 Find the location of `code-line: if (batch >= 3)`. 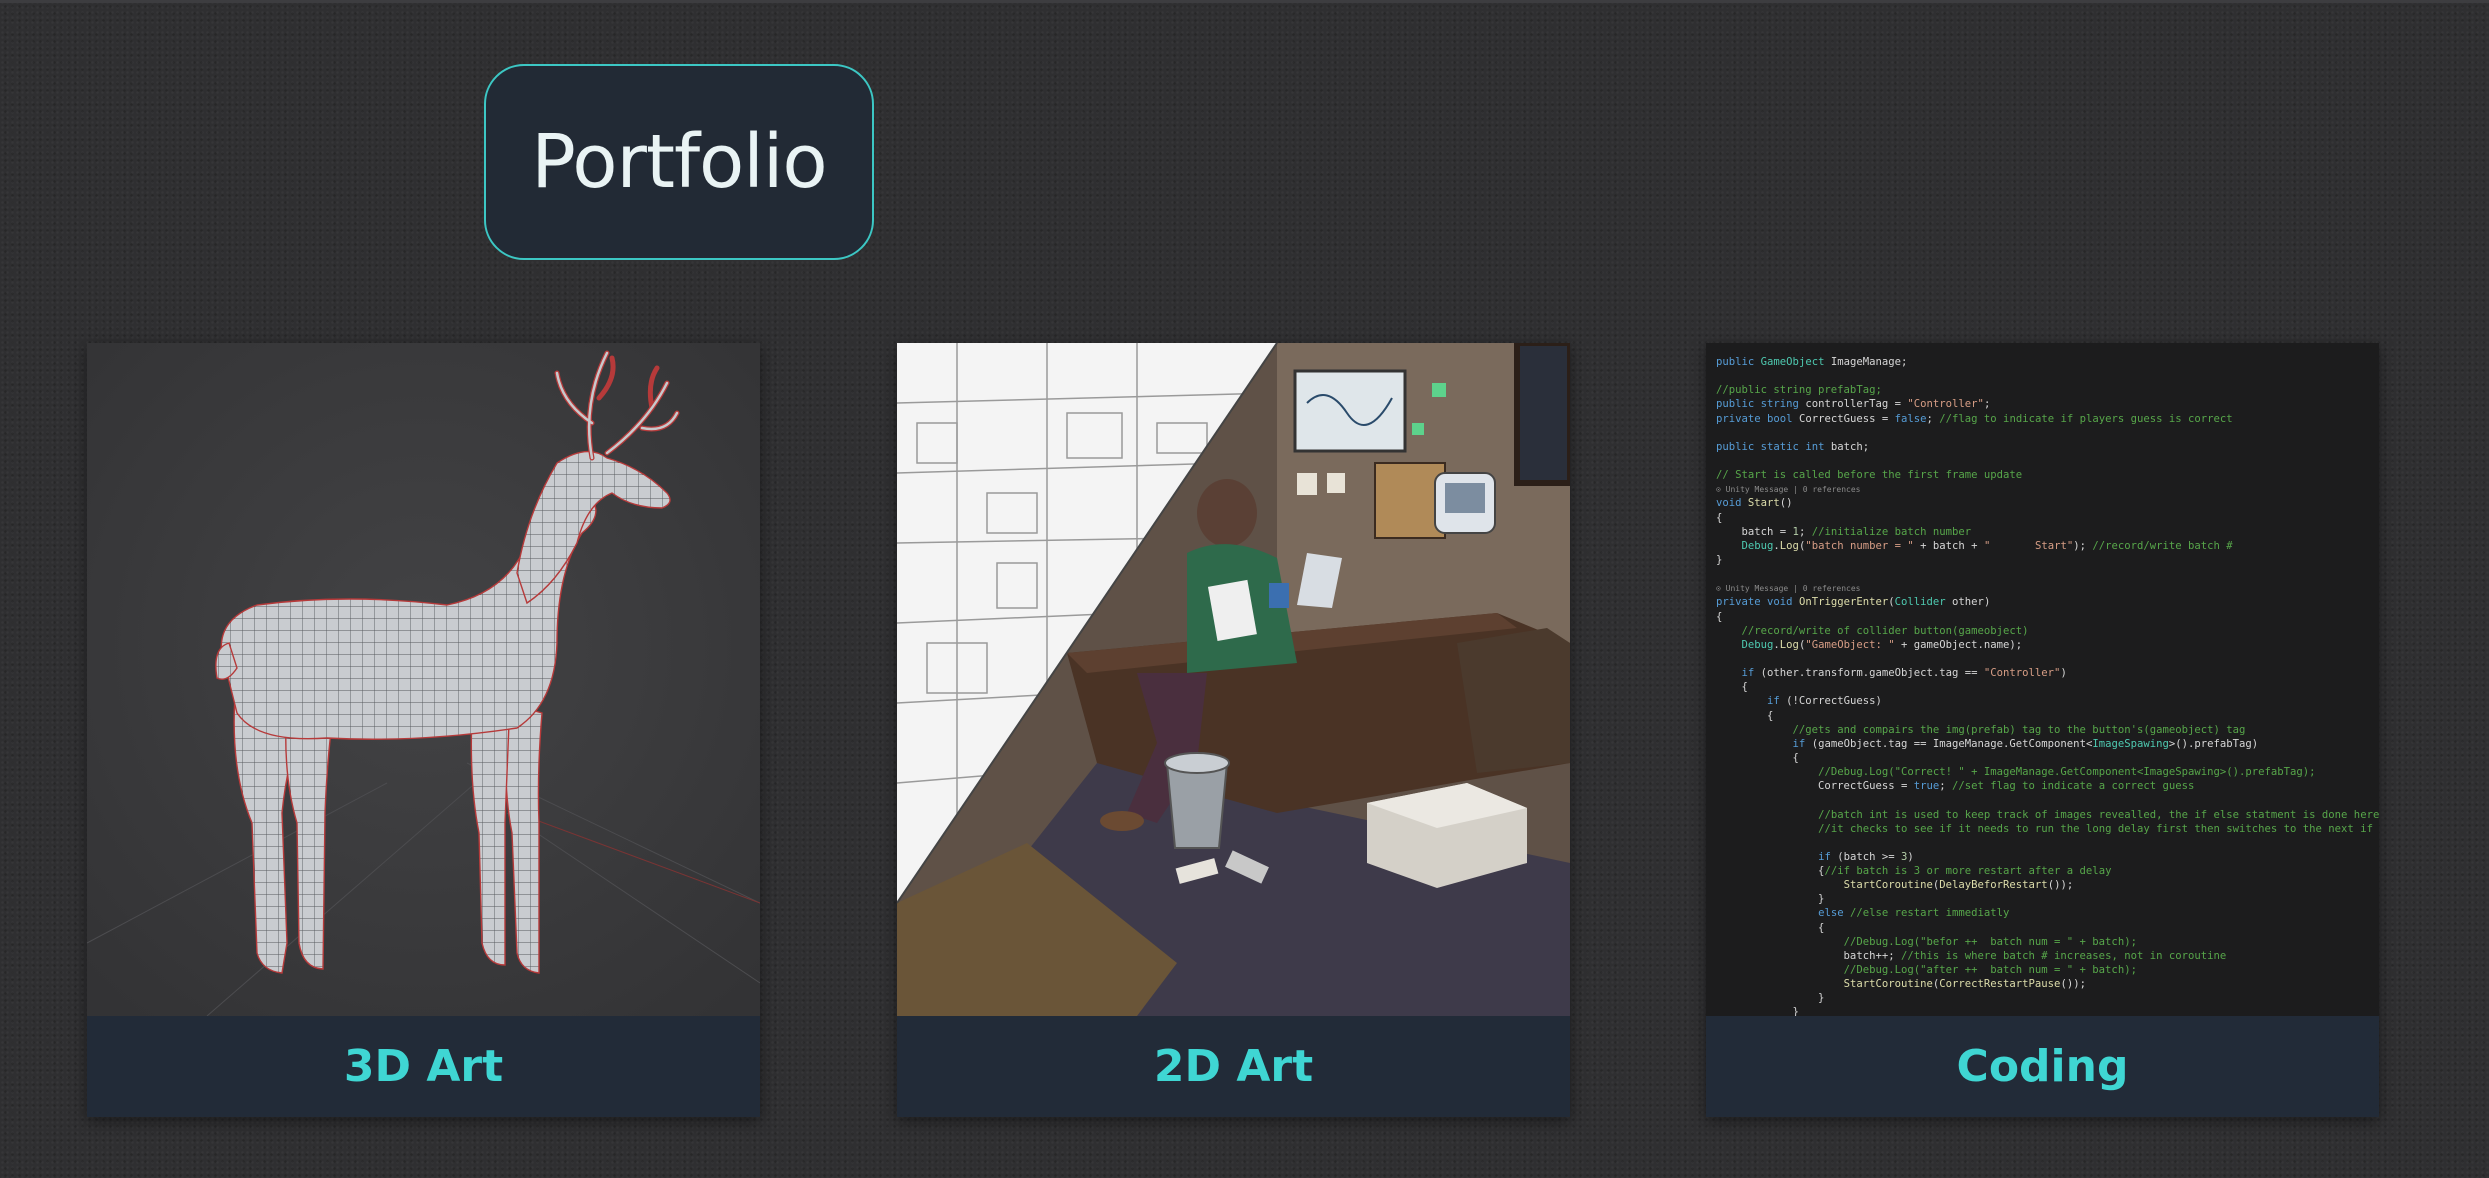

code-line: if (batch >= 3) is located at coordinates (1866, 856).